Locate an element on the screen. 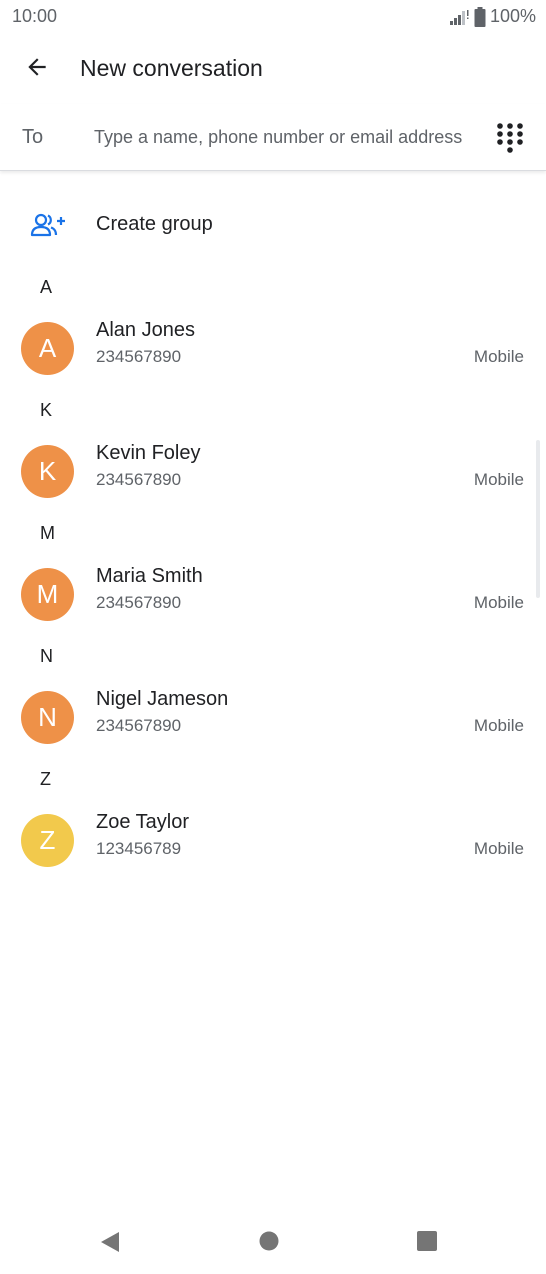 This screenshot has height=1274, width=546. dialpad-button is located at coordinates (510, 138).